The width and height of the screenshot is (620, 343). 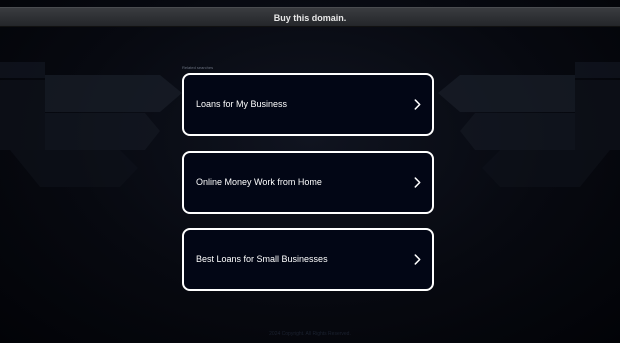 I want to click on buy-domain-link: Buy this domain., so click(x=310, y=18).